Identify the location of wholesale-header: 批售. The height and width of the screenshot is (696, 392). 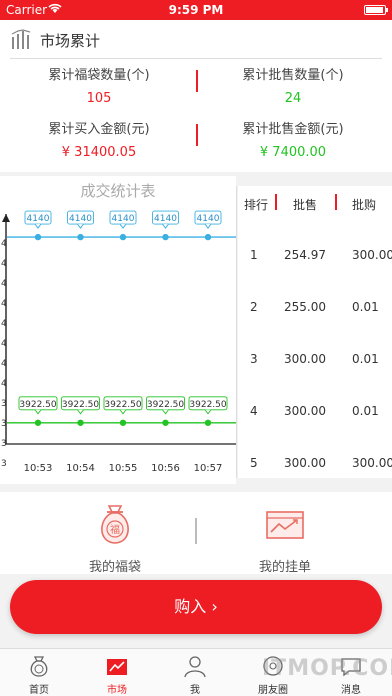
(305, 205).